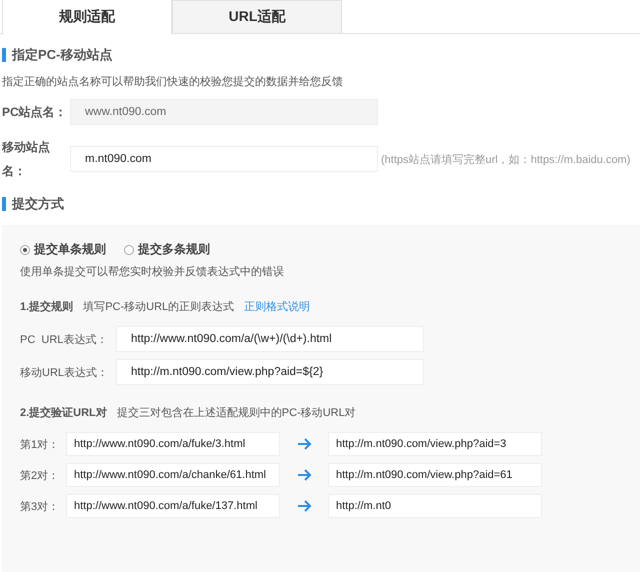 The image size is (640, 572). Describe the element at coordinates (87, 17) in the screenshot. I see `tab: 规则适配` at that location.